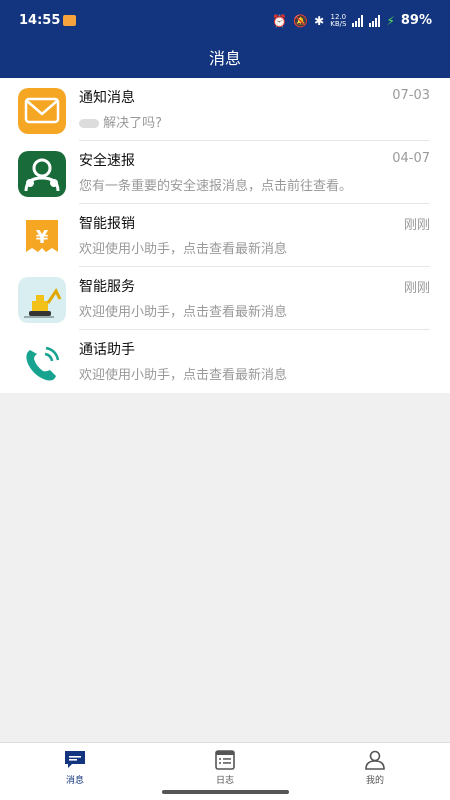  What do you see at coordinates (411, 95) in the screenshot?
I see `message-time: 07-03` at bounding box center [411, 95].